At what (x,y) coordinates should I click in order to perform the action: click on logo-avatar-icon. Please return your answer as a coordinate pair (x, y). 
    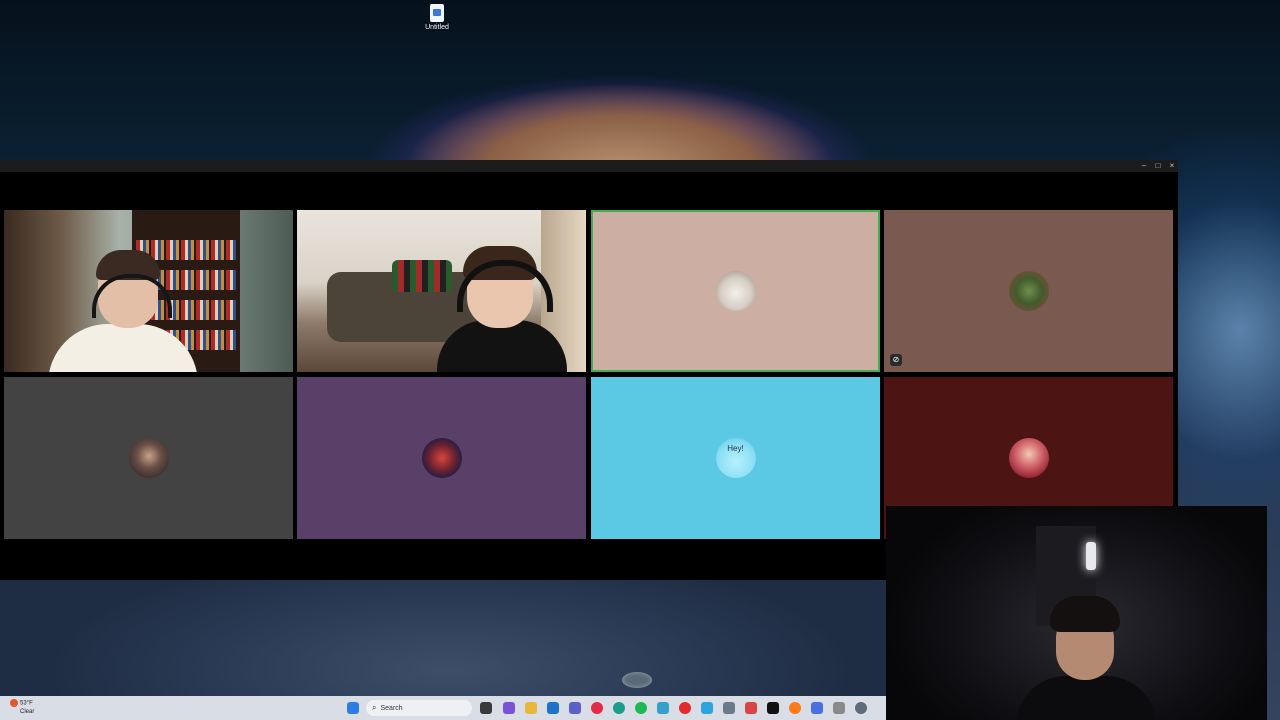
    Looking at the image, I should click on (441, 458).